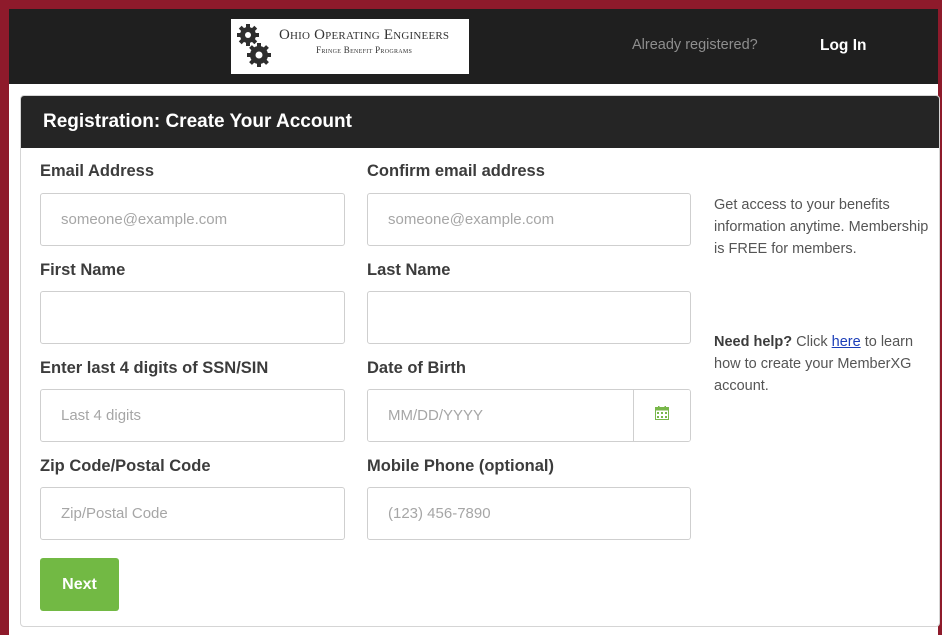 This screenshot has height=635, width=942. I want to click on help-link: here, so click(846, 342).